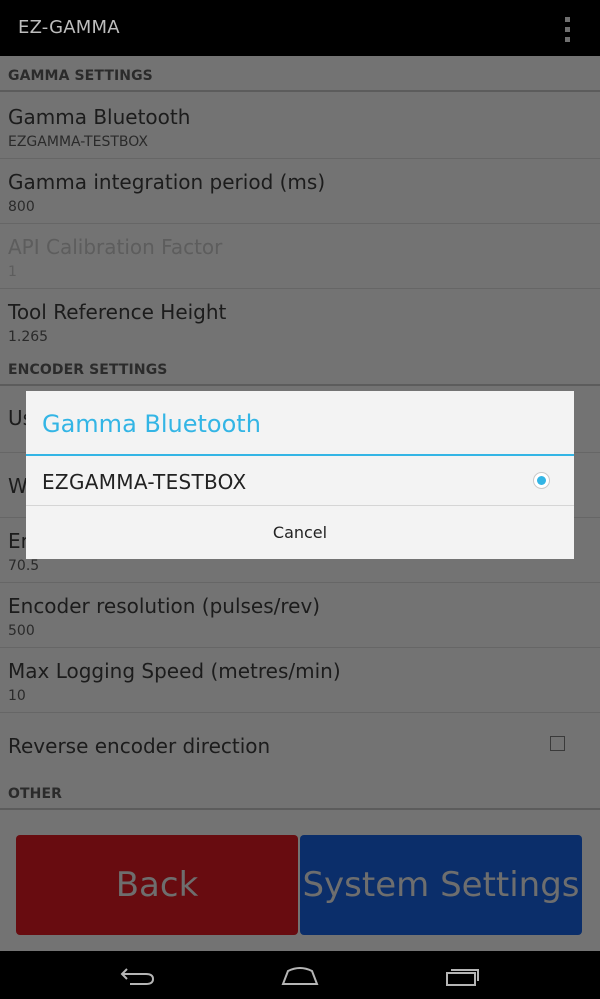 Image resolution: width=600 pixels, height=999 pixels. Describe the element at coordinates (441, 885) in the screenshot. I see `system-settings-button: System Settings` at that location.